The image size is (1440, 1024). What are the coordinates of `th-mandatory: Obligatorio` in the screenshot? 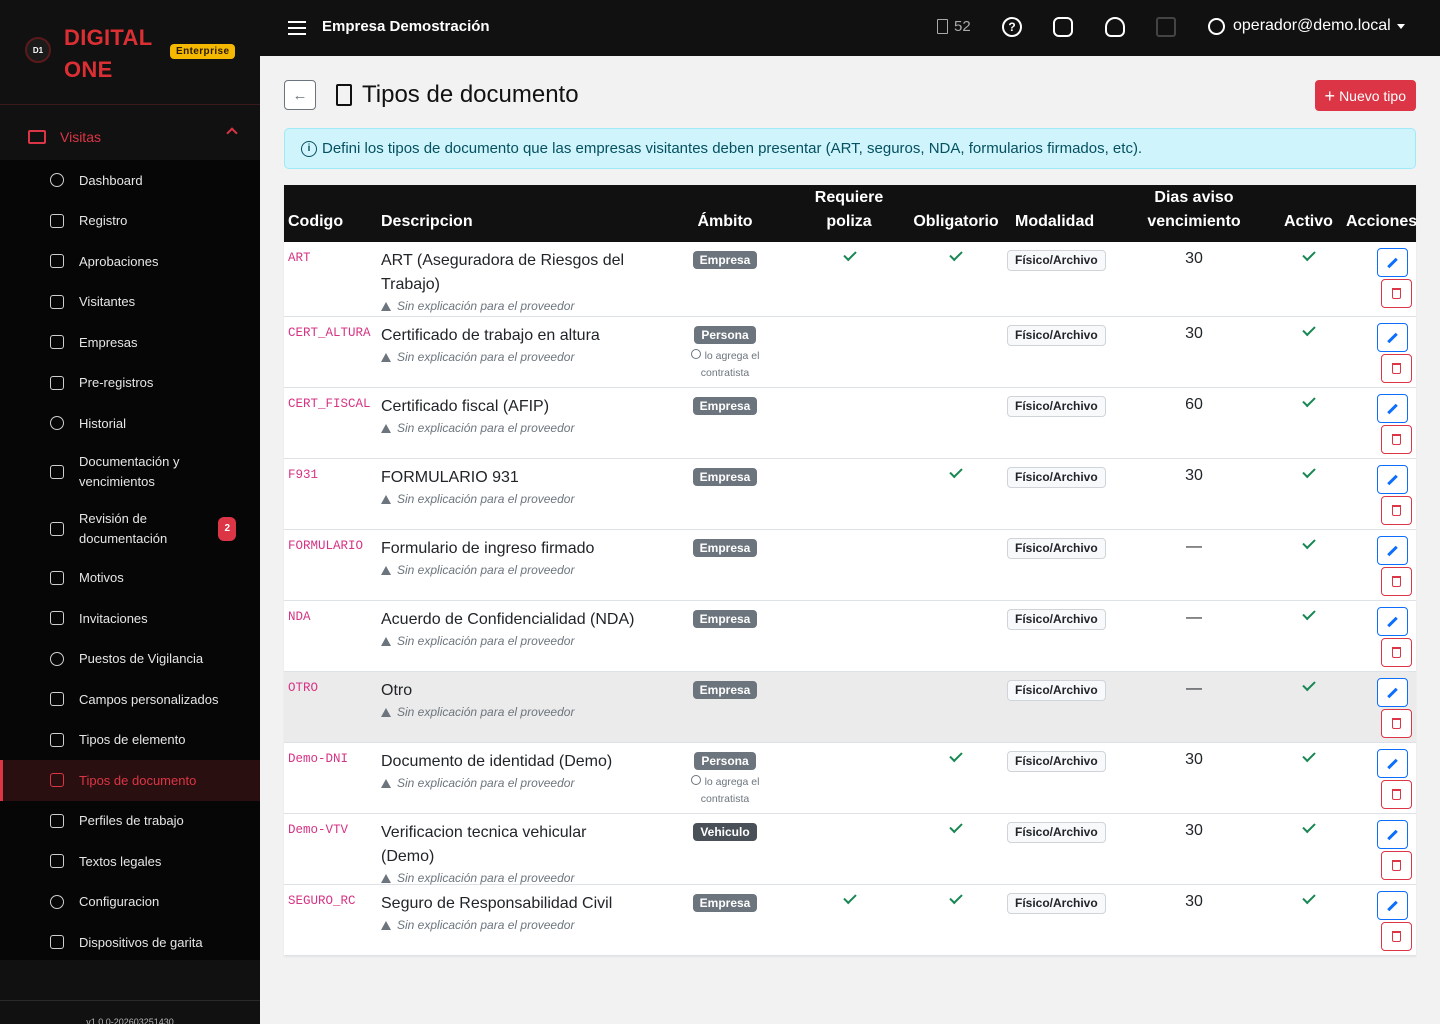 It's located at (956, 222).